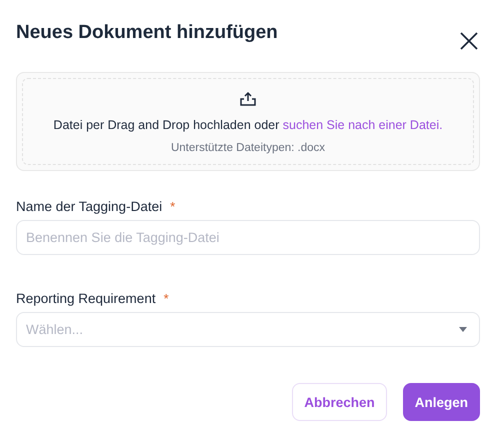  I want to click on browse-file-link: suchen Sie nach einer Datei., so click(362, 125).